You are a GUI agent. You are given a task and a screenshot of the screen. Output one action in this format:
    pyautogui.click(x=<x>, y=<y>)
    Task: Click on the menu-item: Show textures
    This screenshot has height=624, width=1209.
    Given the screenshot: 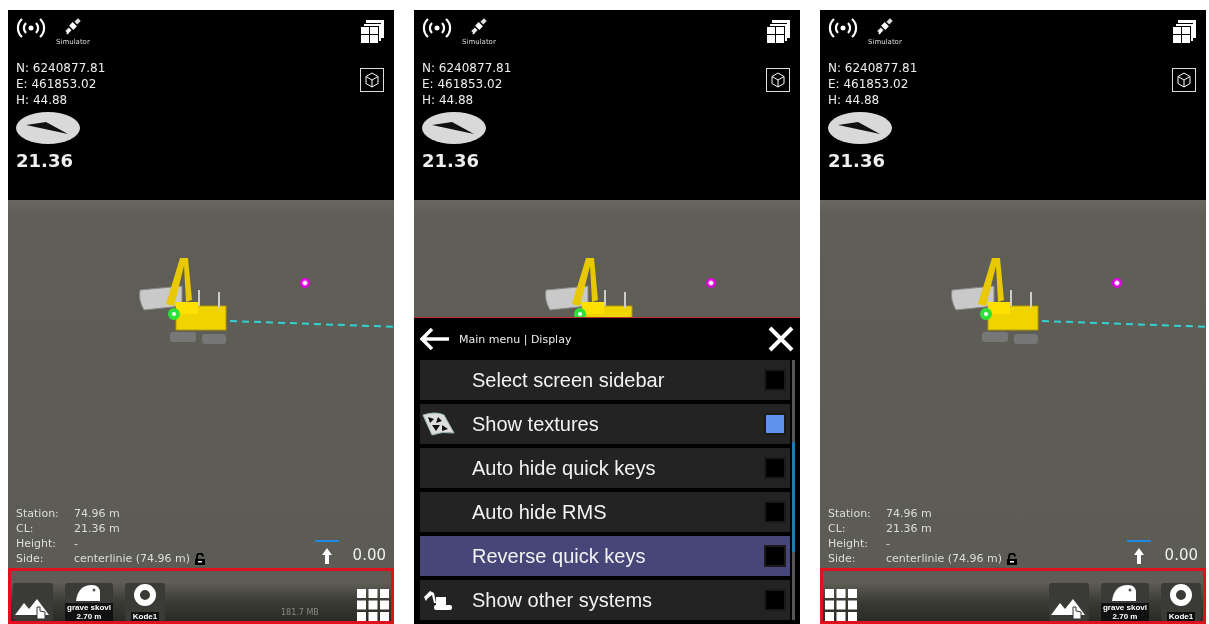 What is the action you would take?
    pyautogui.click(x=605, y=424)
    